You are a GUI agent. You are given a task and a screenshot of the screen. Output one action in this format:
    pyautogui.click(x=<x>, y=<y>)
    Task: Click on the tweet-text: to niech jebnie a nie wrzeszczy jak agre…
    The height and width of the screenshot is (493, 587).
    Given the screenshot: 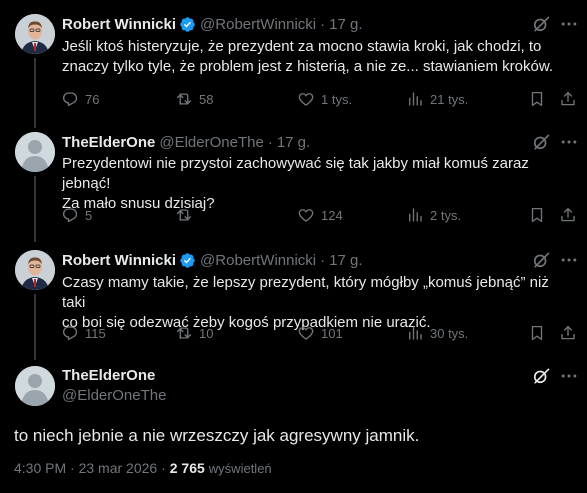 What is the action you would take?
    pyautogui.click(x=217, y=435)
    